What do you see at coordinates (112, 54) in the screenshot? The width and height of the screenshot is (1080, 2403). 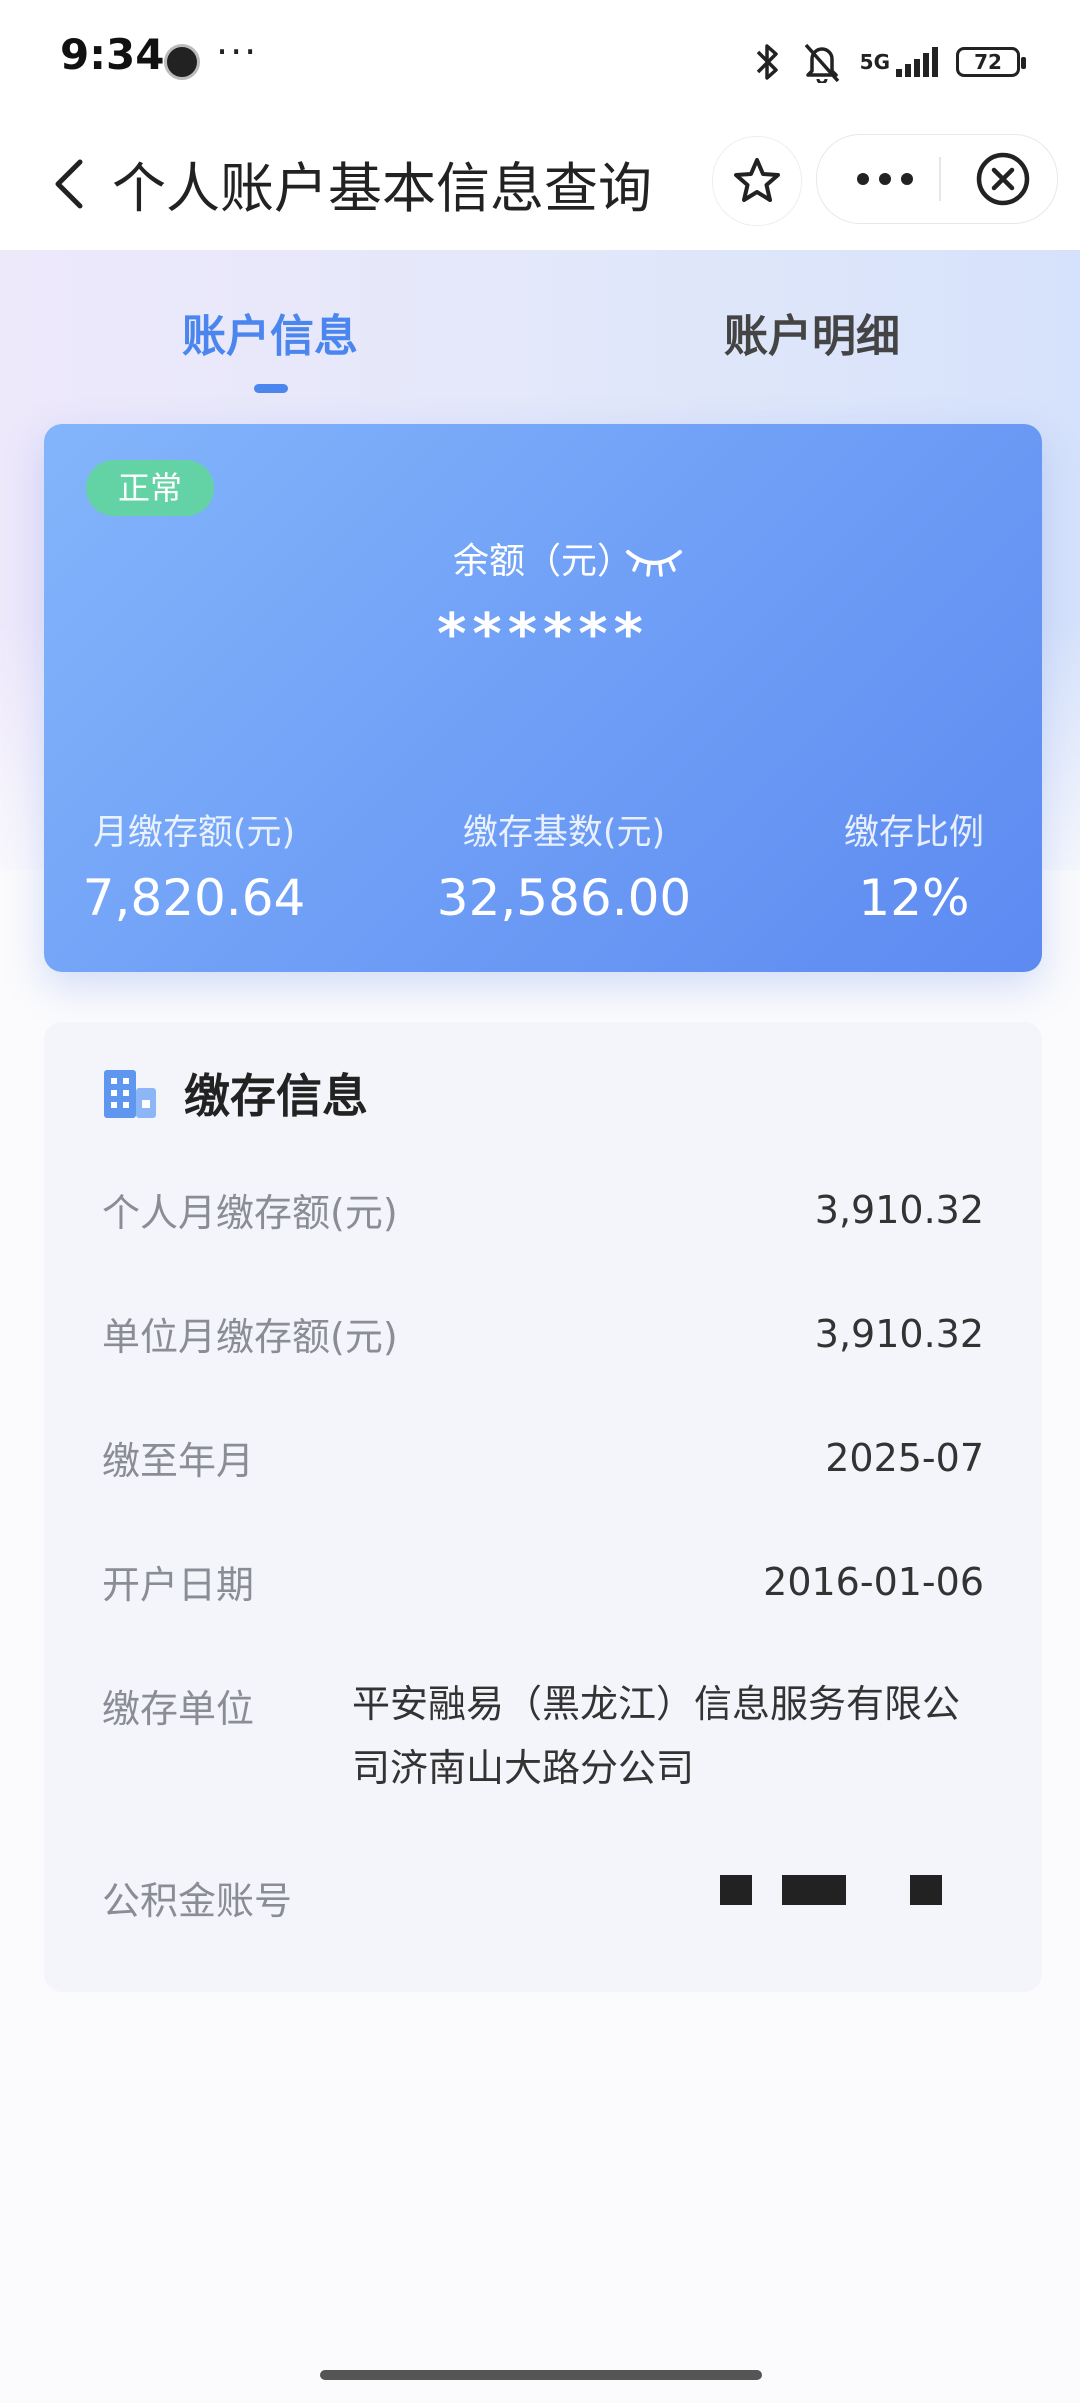 I see `status-time: 9:34` at bounding box center [112, 54].